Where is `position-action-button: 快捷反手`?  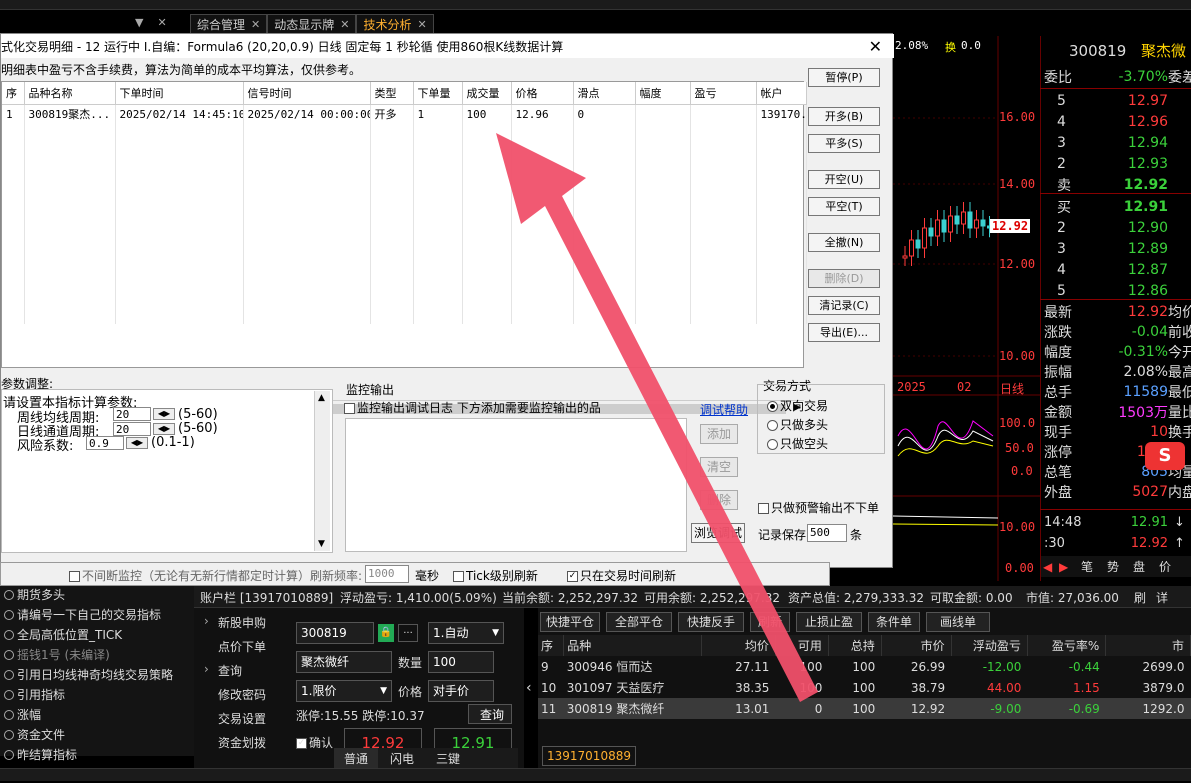
position-action-button: 快捷反手 is located at coordinates (711, 622).